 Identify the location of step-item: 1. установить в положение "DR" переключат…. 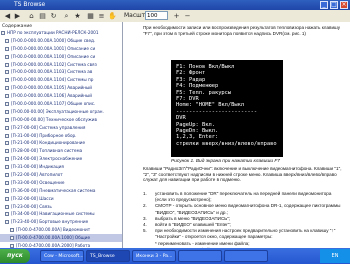
(243, 197).